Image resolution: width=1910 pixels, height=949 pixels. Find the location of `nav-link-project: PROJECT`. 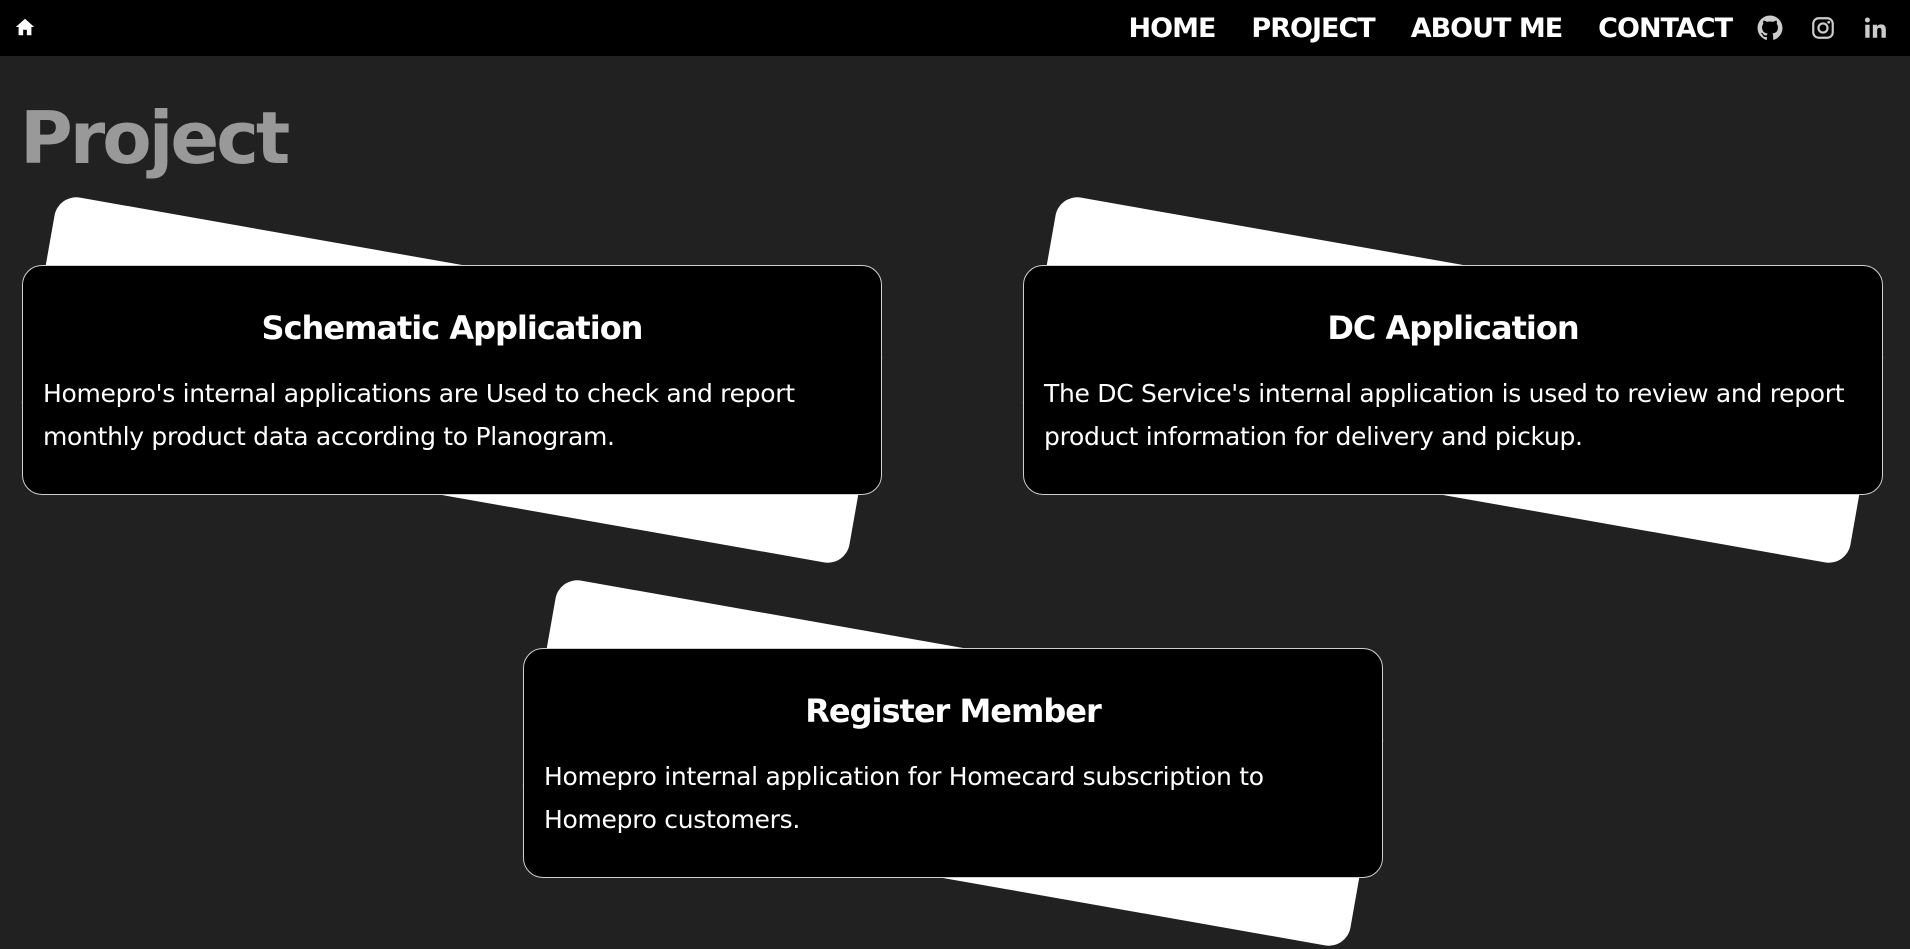

nav-link-project: PROJECT is located at coordinates (1313, 28).